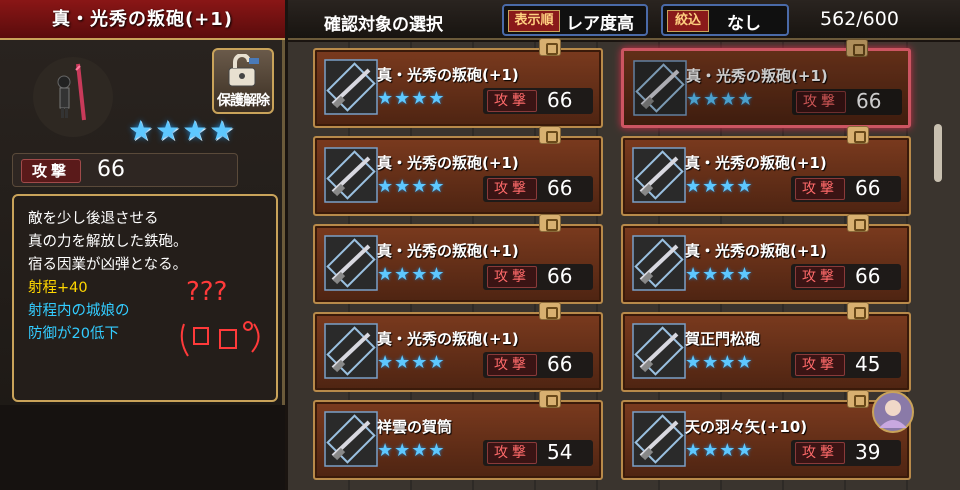 The width and height of the screenshot is (960, 490). What do you see at coordinates (93, 219) in the screenshot?
I see `desc-line: 敵を少し後退させる` at bounding box center [93, 219].